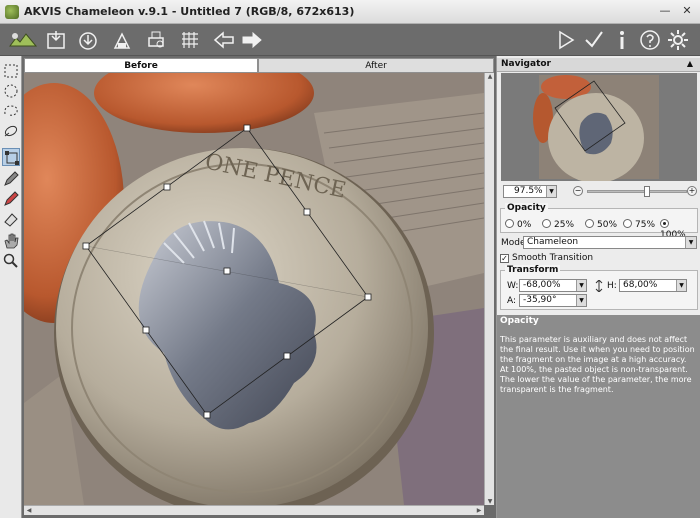 Image resolution: width=700 pixels, height=518 pixels. Describe the element at coordinates (252, 40) in the screenshot. I see `redo-arrow-icon` at that location.